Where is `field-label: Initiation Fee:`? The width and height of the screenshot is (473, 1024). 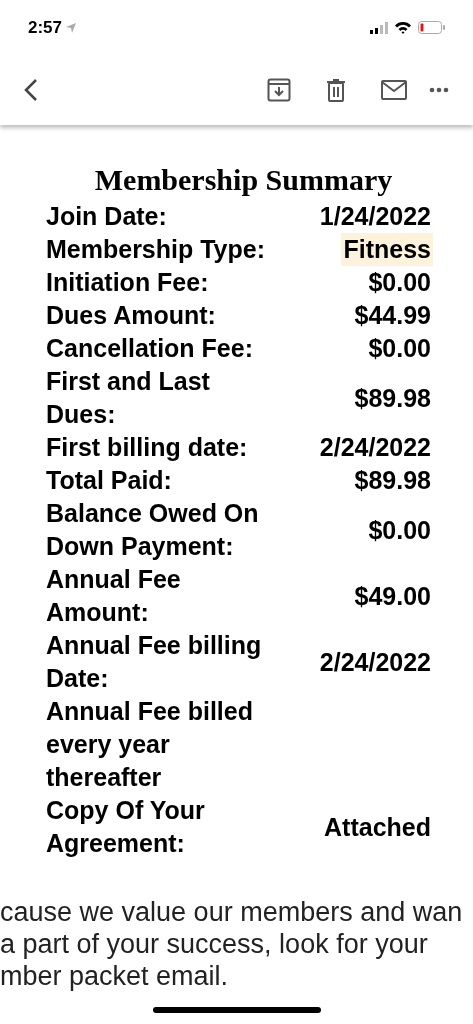
field-label: Initiation Fee: is located at coordinates (128, 282).